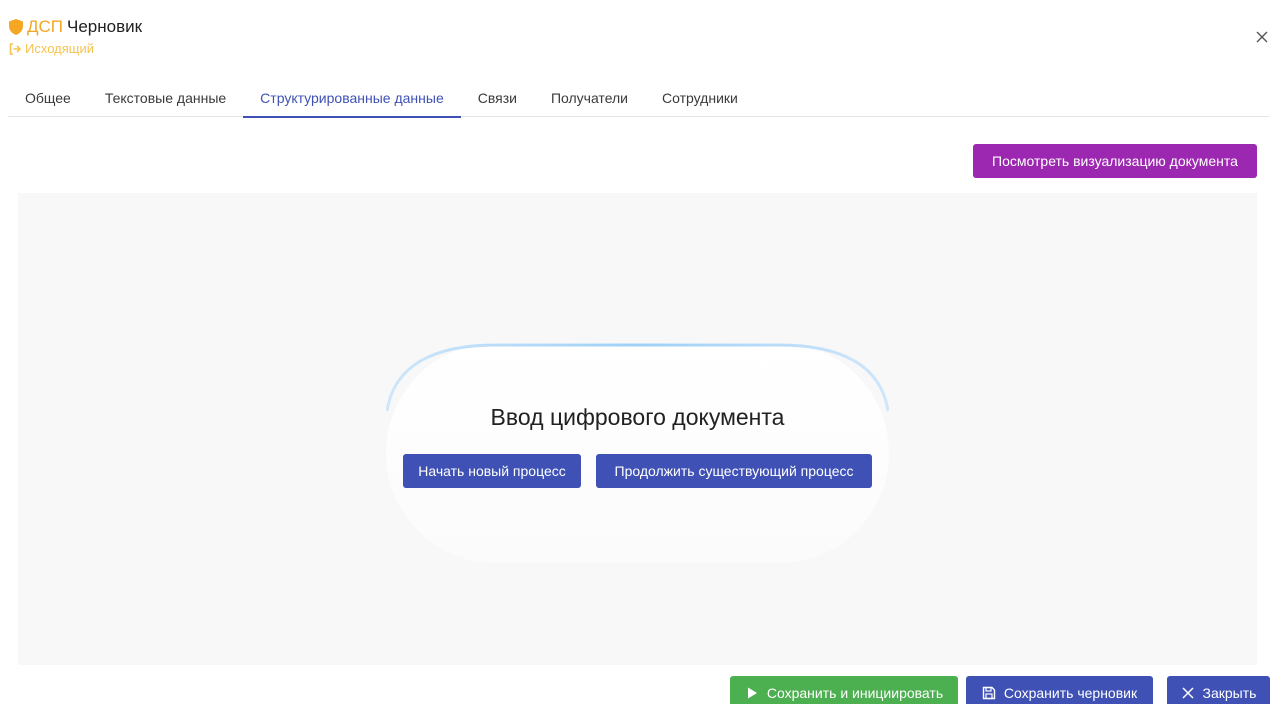  I want to click on save-draft-button: Сохранить черновик, so click(1059, 690).